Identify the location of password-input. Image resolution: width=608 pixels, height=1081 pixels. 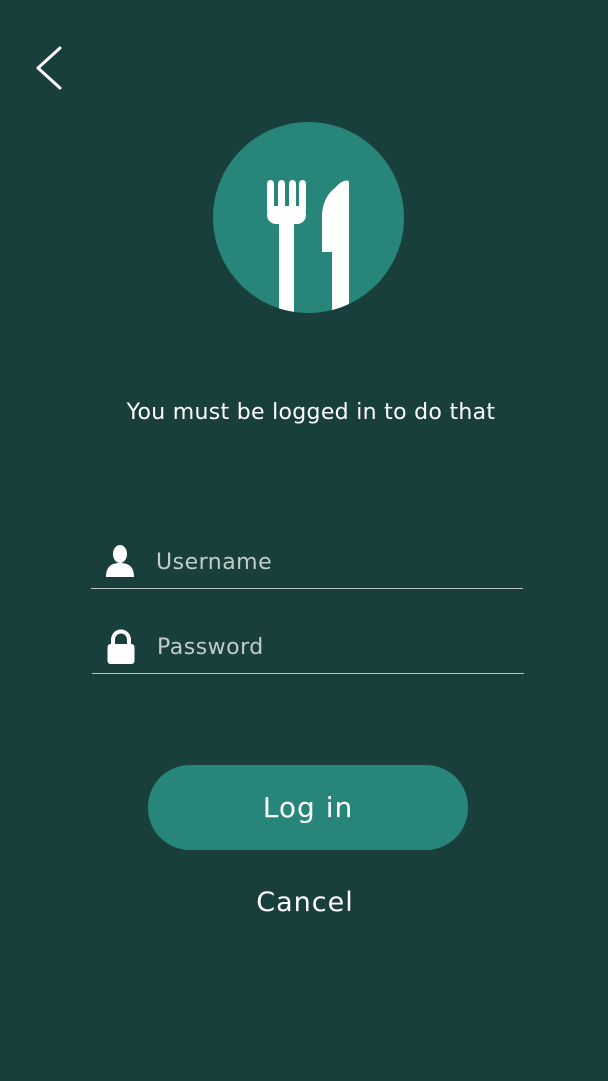
(337, 647).